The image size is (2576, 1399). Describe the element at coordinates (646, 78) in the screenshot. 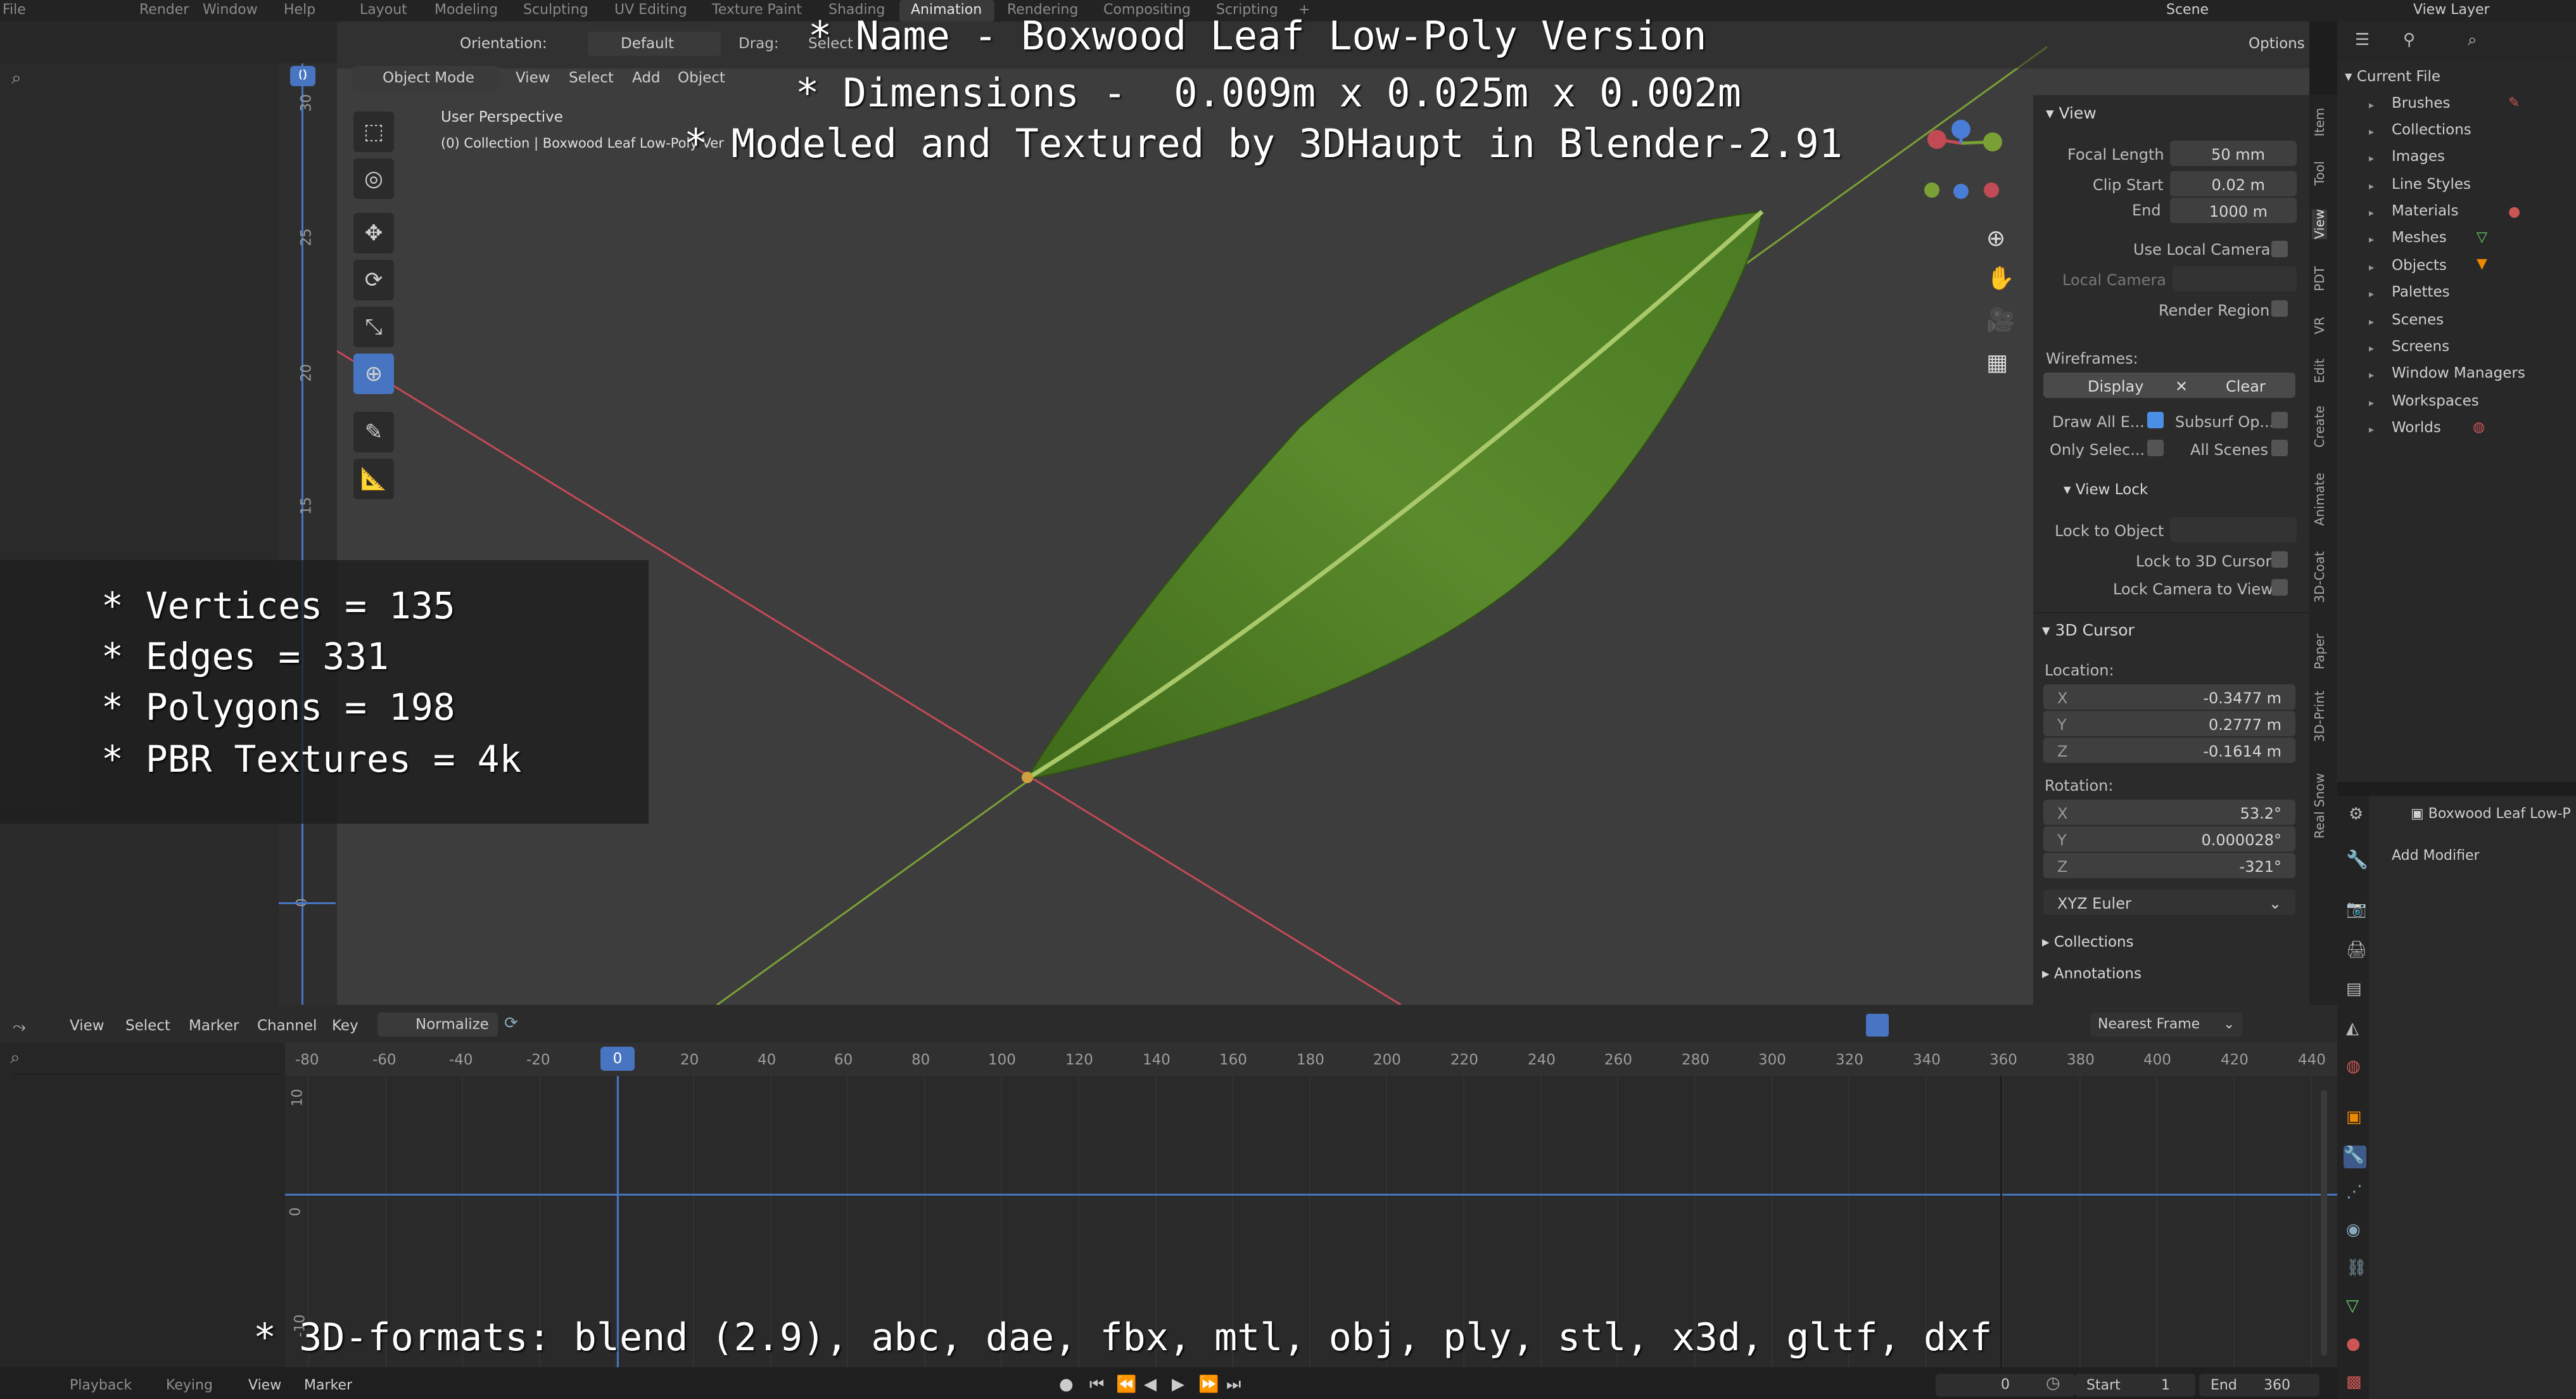

I see `viewport-menu-add: Add` at that location.